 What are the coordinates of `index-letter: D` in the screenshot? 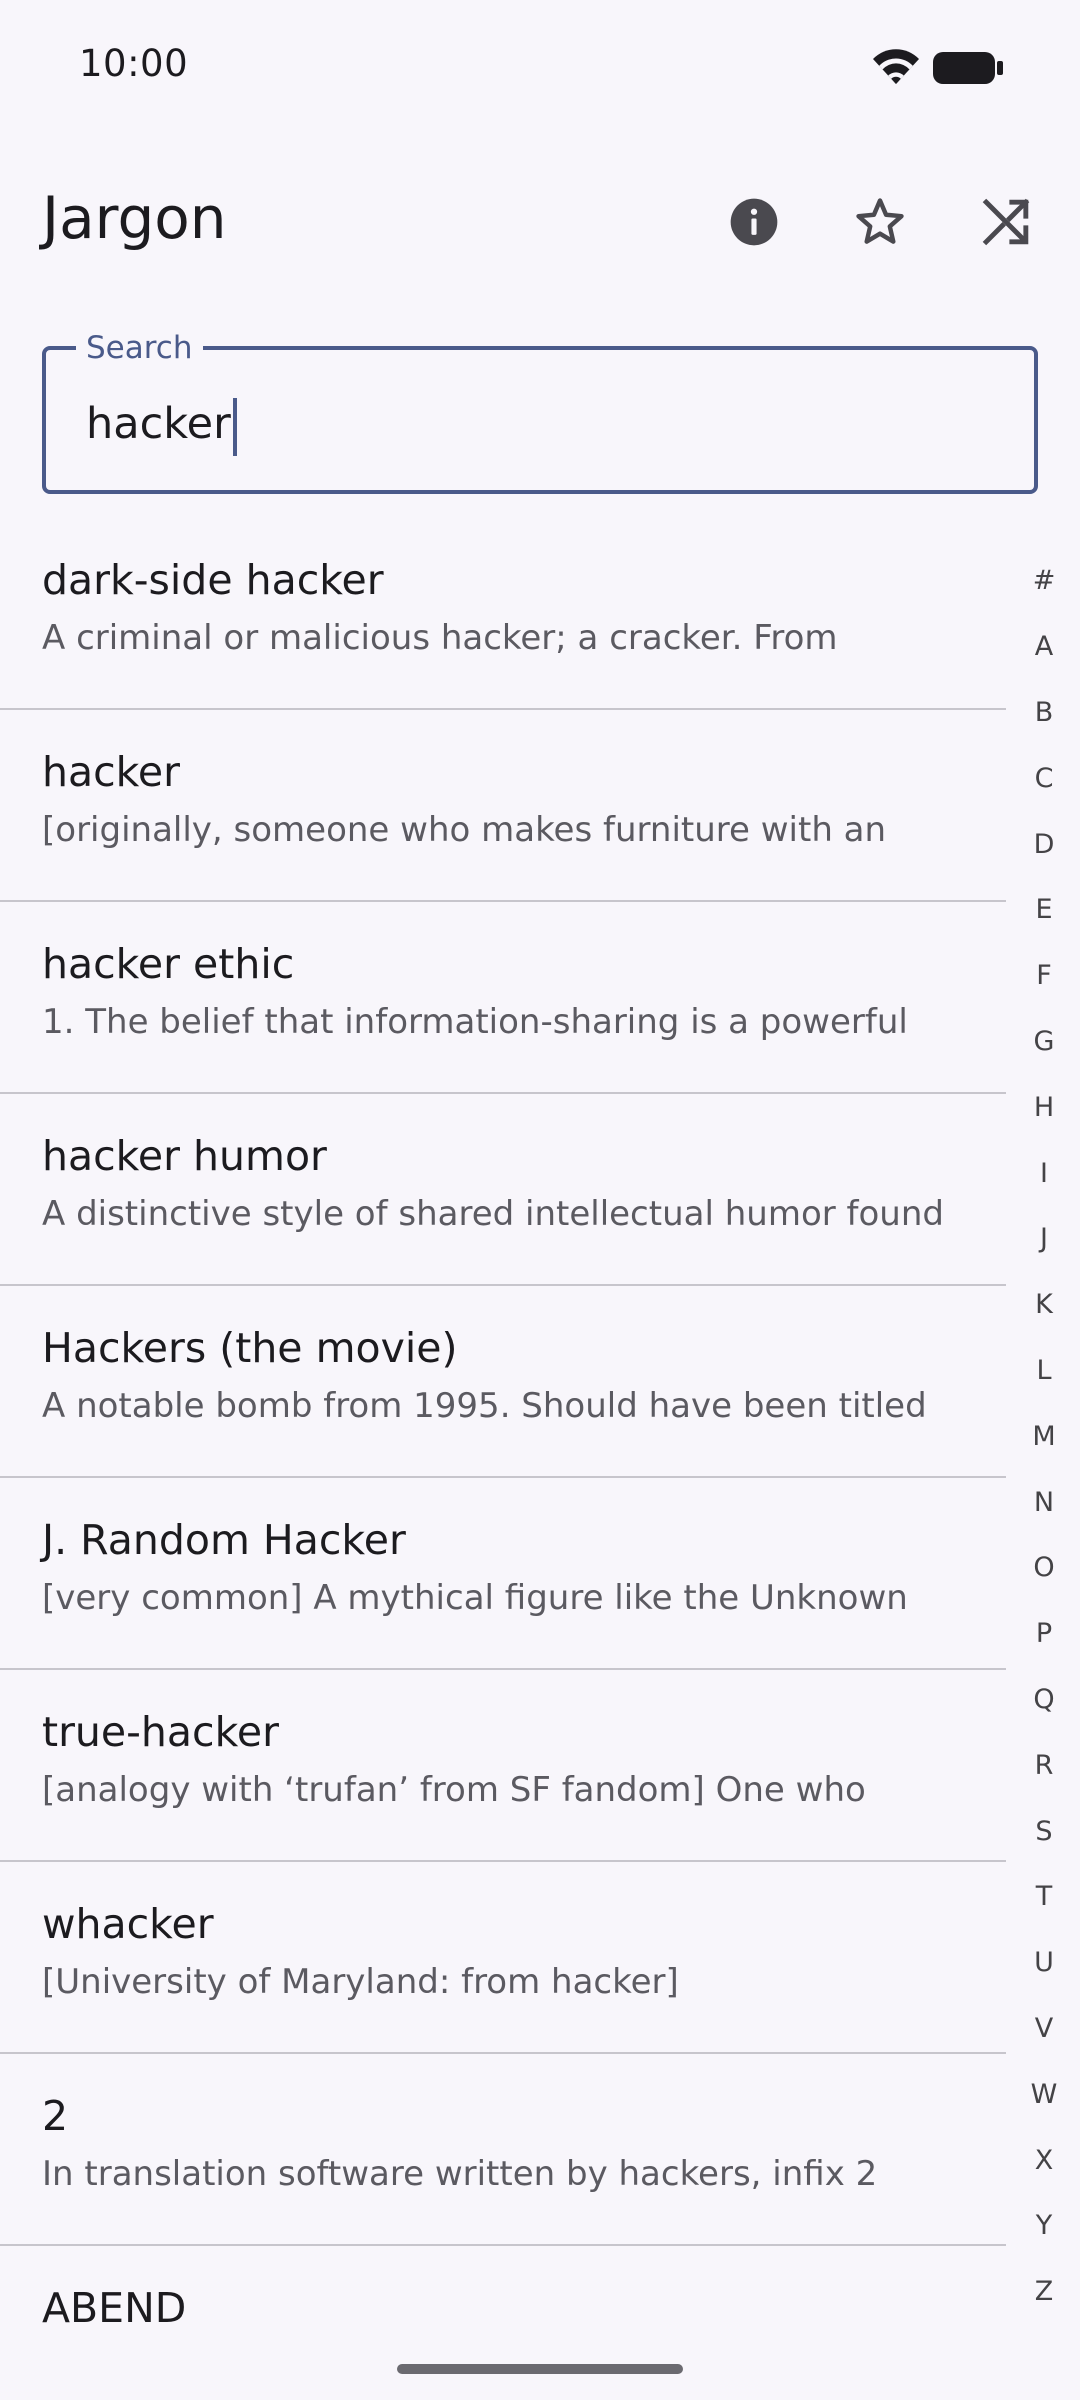 It's located at (1044, 844).